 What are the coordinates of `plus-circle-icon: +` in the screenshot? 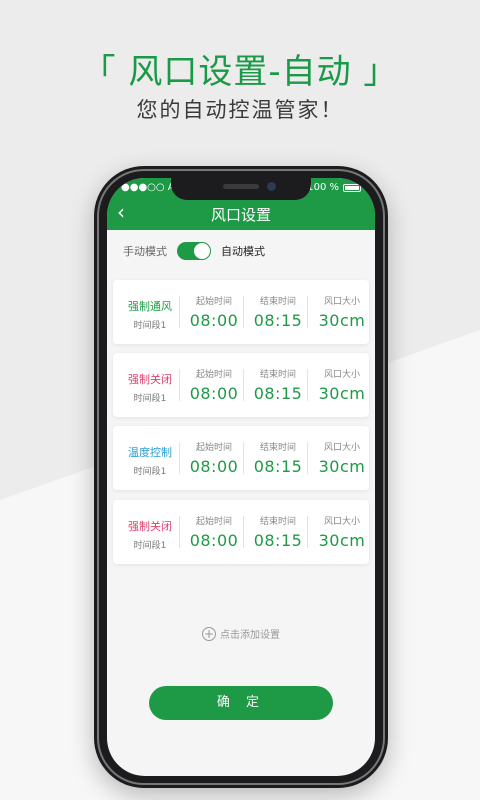 It's located at (209, 633).